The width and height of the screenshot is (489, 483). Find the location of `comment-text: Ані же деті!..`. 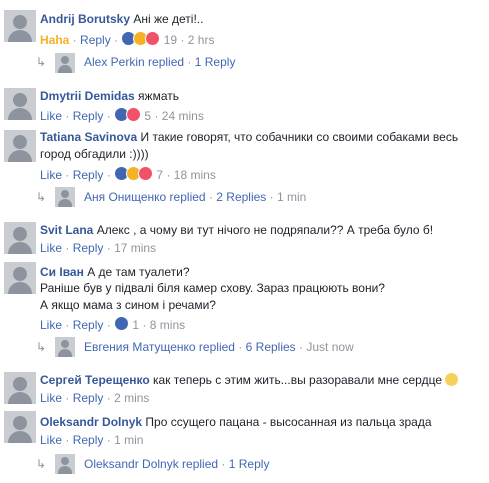

comment-text: Ані же деті!.. is located at coordinates (168, 19).